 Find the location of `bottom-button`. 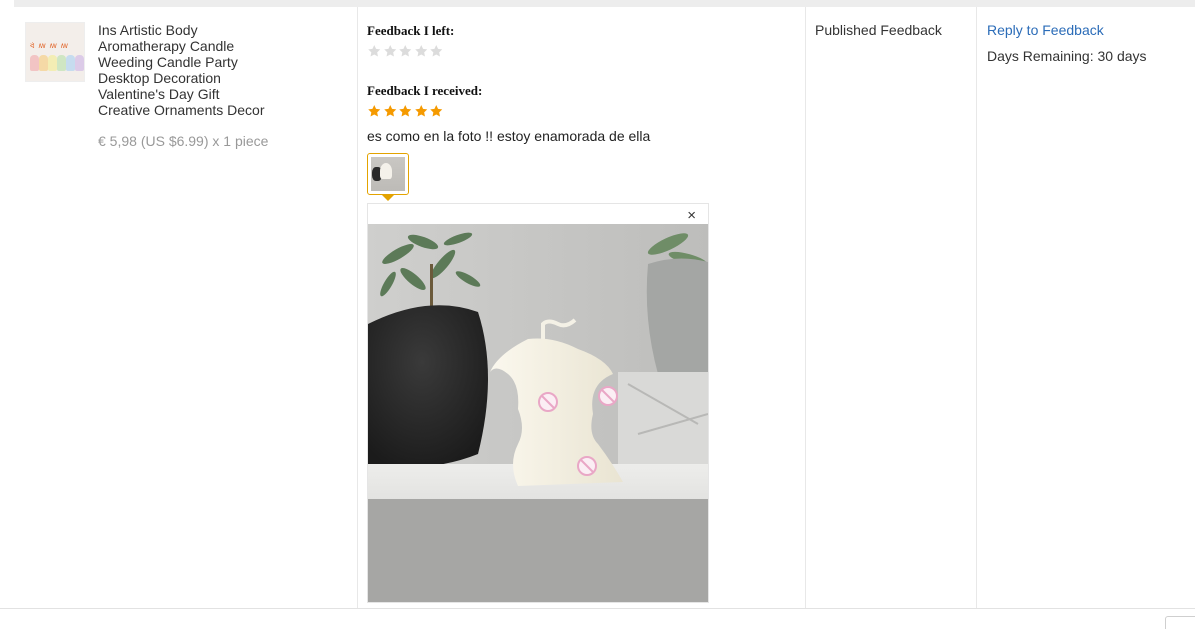

bottom-button is located at coordinates (1180, 622).